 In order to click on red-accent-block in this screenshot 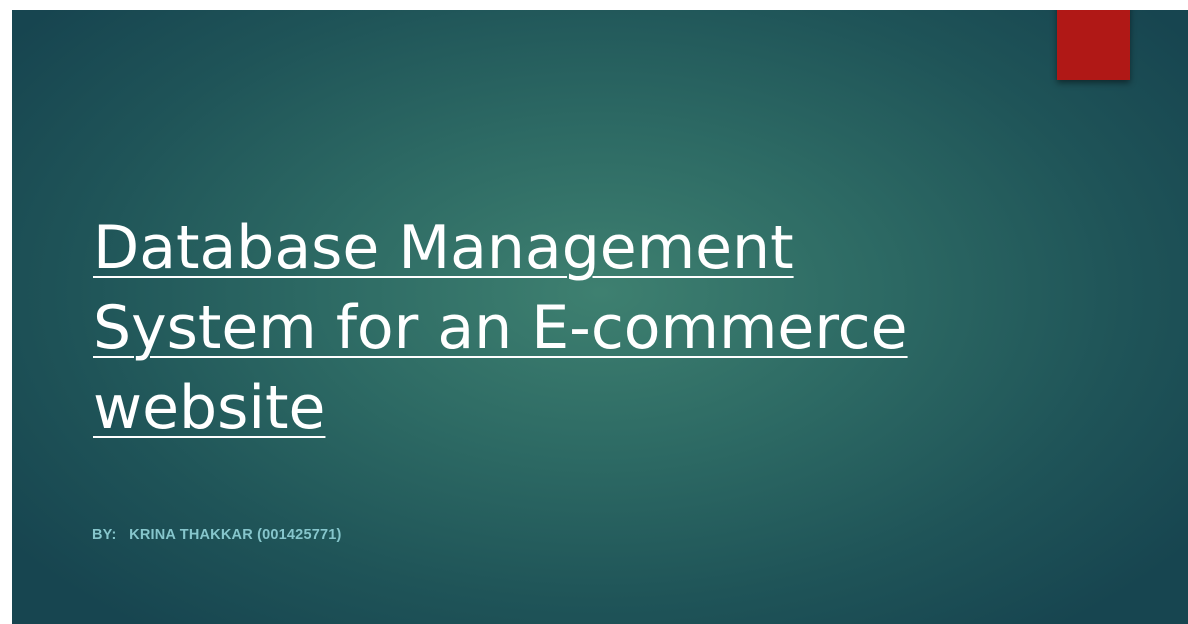, I will do `click(1093, 45)`.